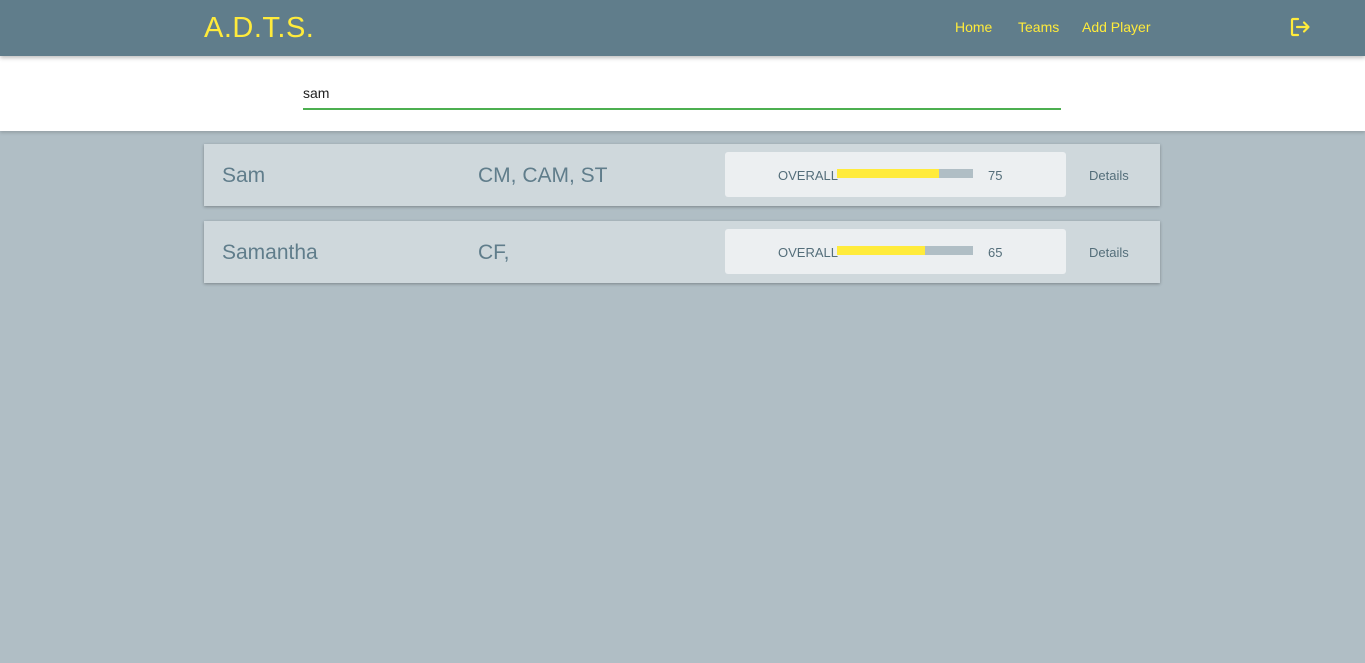  I want to click on player-name: Sam, so click(244, 175).